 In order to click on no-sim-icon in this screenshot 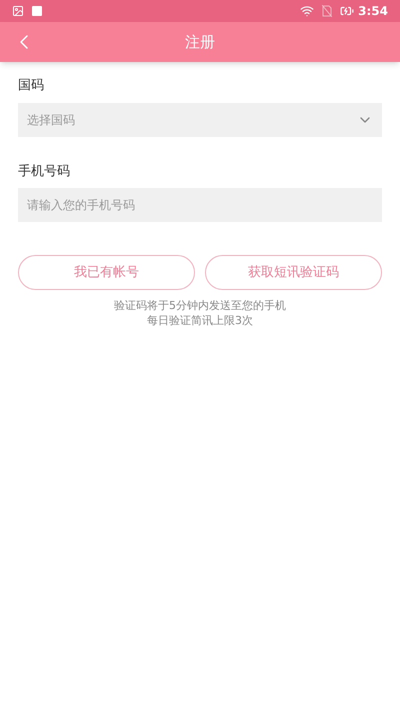, I will do `click(327, 11)`.